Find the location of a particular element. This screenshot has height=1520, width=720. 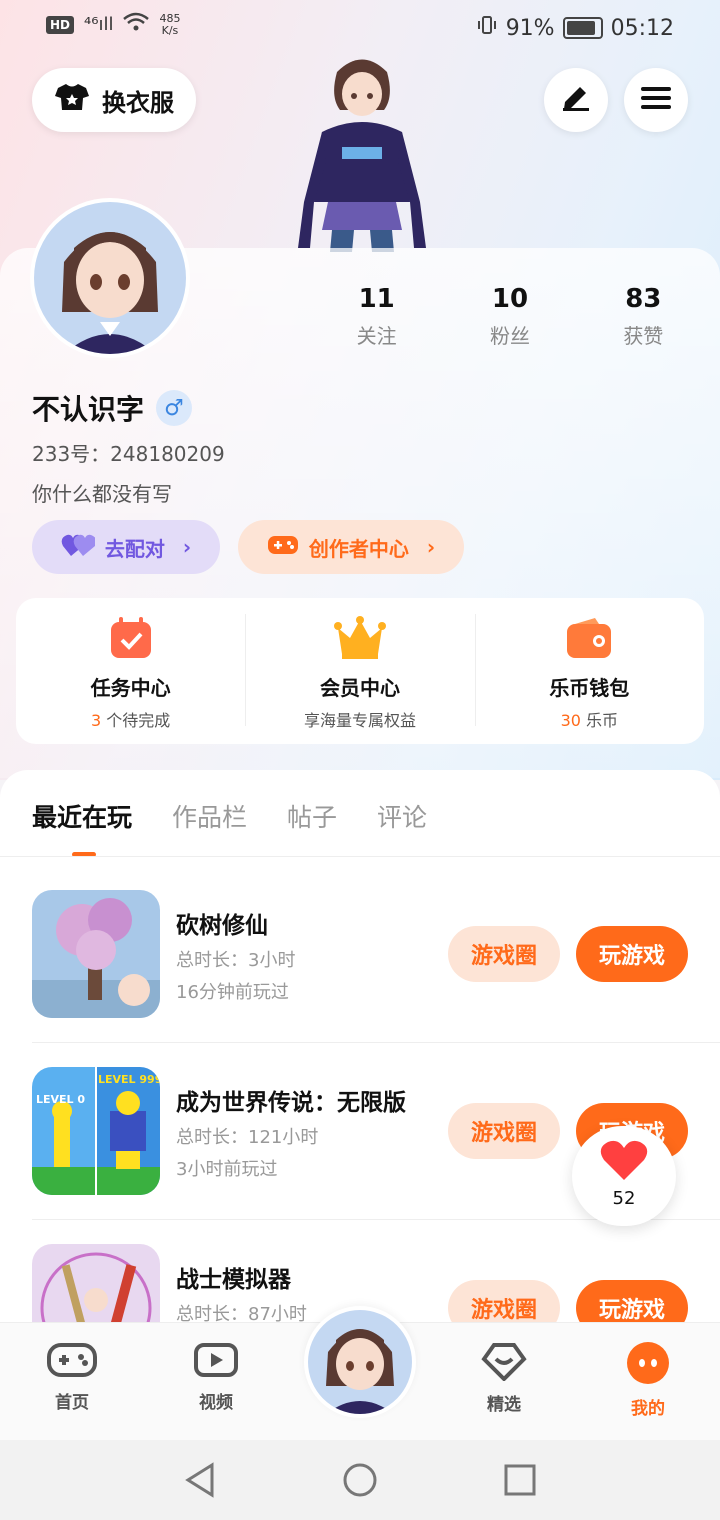

game-title: 战士模拟器 is located at coordinates (233, 1280).